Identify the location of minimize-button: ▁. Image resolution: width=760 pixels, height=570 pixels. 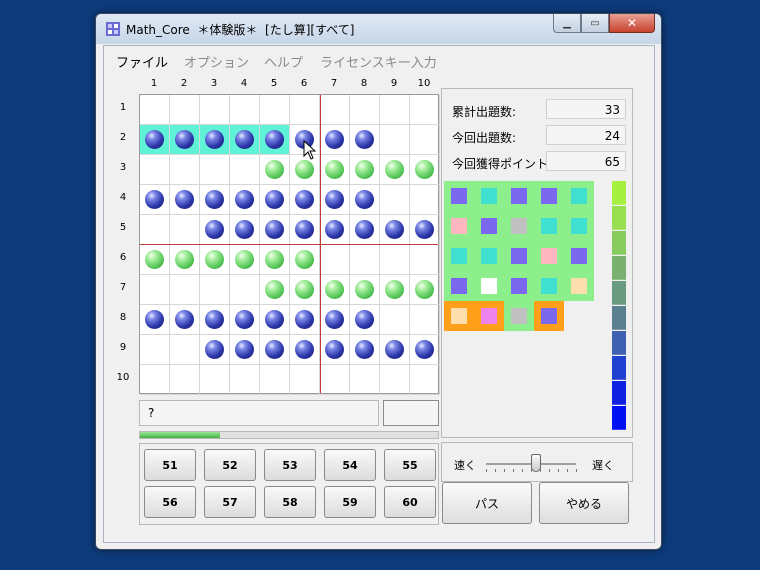
(567, 23).